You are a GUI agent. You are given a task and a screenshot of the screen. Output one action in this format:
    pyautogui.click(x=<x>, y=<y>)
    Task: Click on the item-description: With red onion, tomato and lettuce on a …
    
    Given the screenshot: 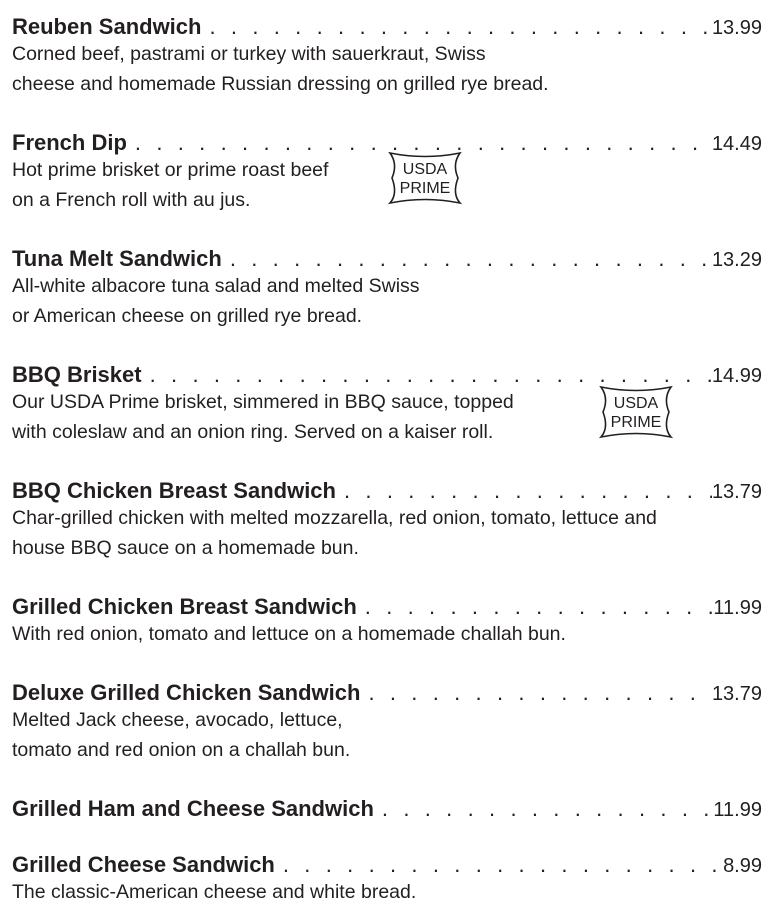 What is the action you would take?
    pyautogui.click(x=387, y=634)
    